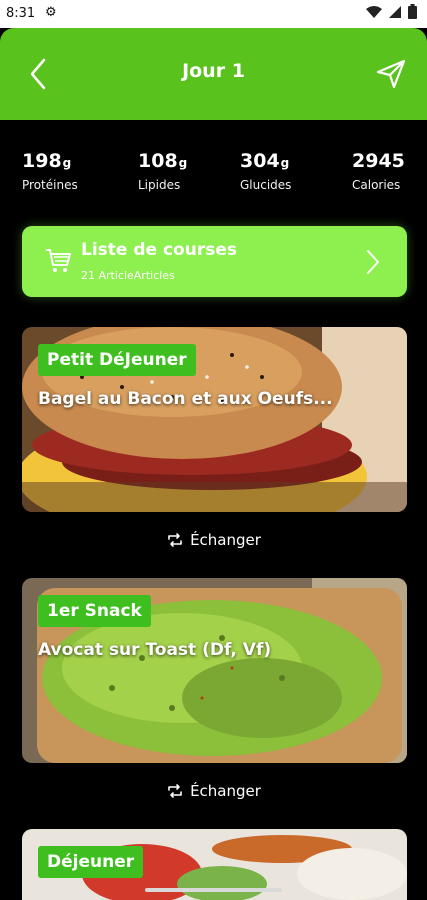 This screenshot has width=427, height=900. What do you see at coordinates (42, 161) in the screenshot?
I see `macro-value: 198` at bounding box center [42, 161].